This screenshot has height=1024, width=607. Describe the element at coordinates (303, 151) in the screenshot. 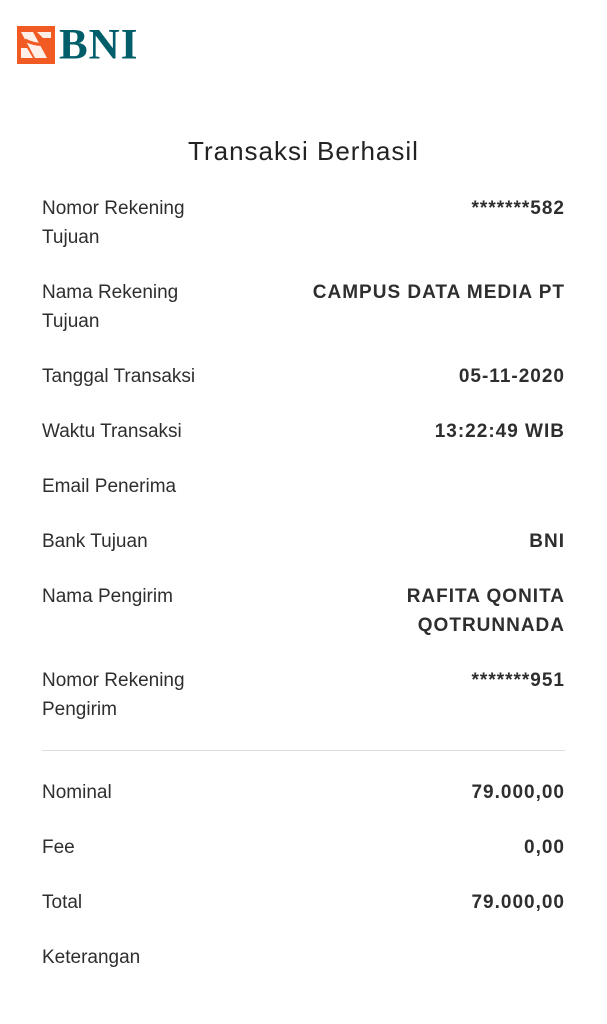

I see `page-title: Transaksi Berhasil` at that location.